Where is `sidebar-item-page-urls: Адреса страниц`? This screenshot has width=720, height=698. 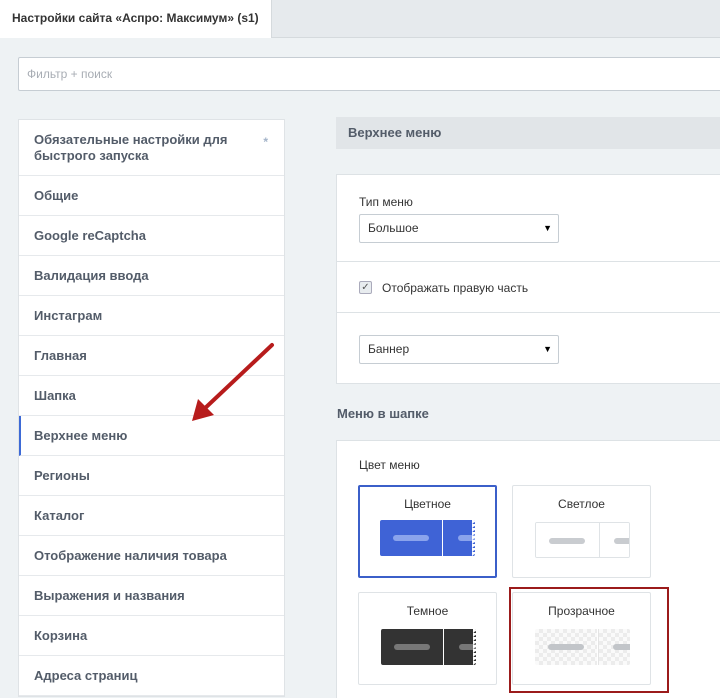
sidebar-item-page-urls: Адреса страниц is located at coordinates (151, 676).